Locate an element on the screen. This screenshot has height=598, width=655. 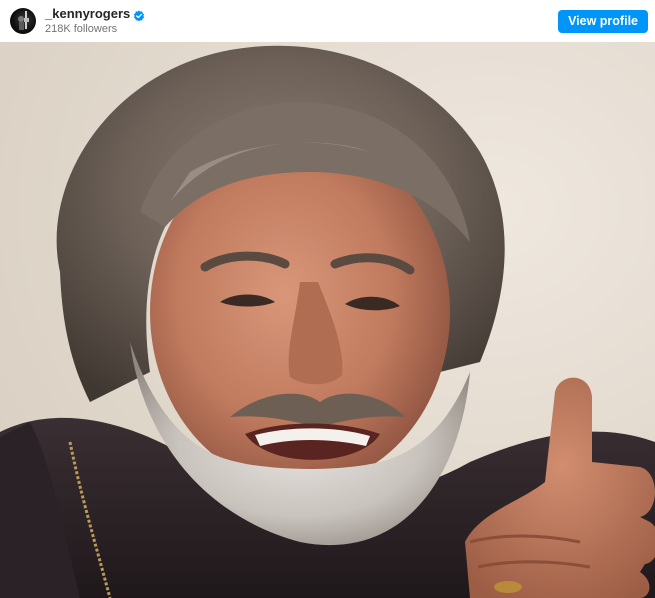
profile-avatar is located at coordinates (23, 21).